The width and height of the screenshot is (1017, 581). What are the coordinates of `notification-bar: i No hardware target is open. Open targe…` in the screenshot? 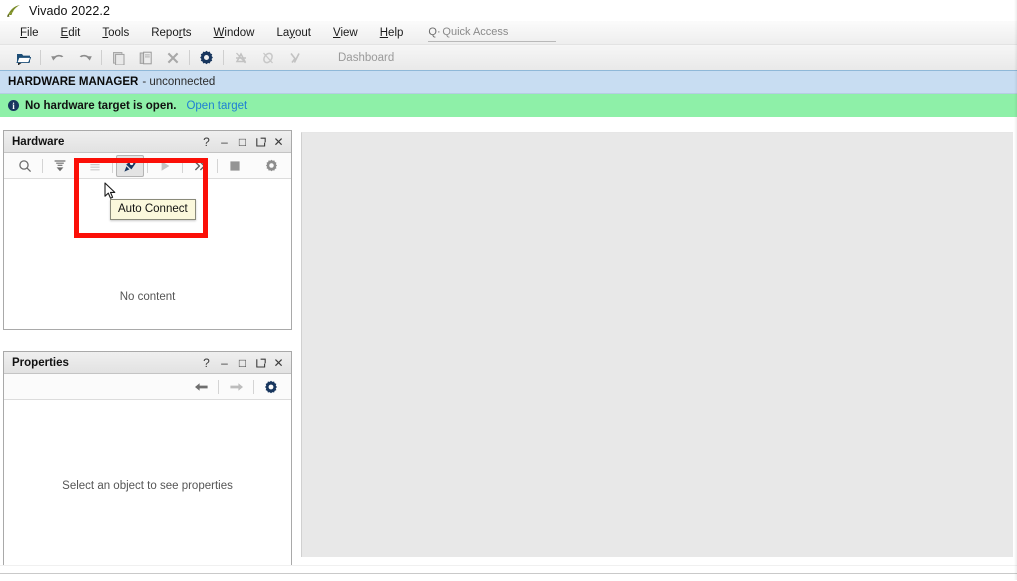 It's located at (508, 105).